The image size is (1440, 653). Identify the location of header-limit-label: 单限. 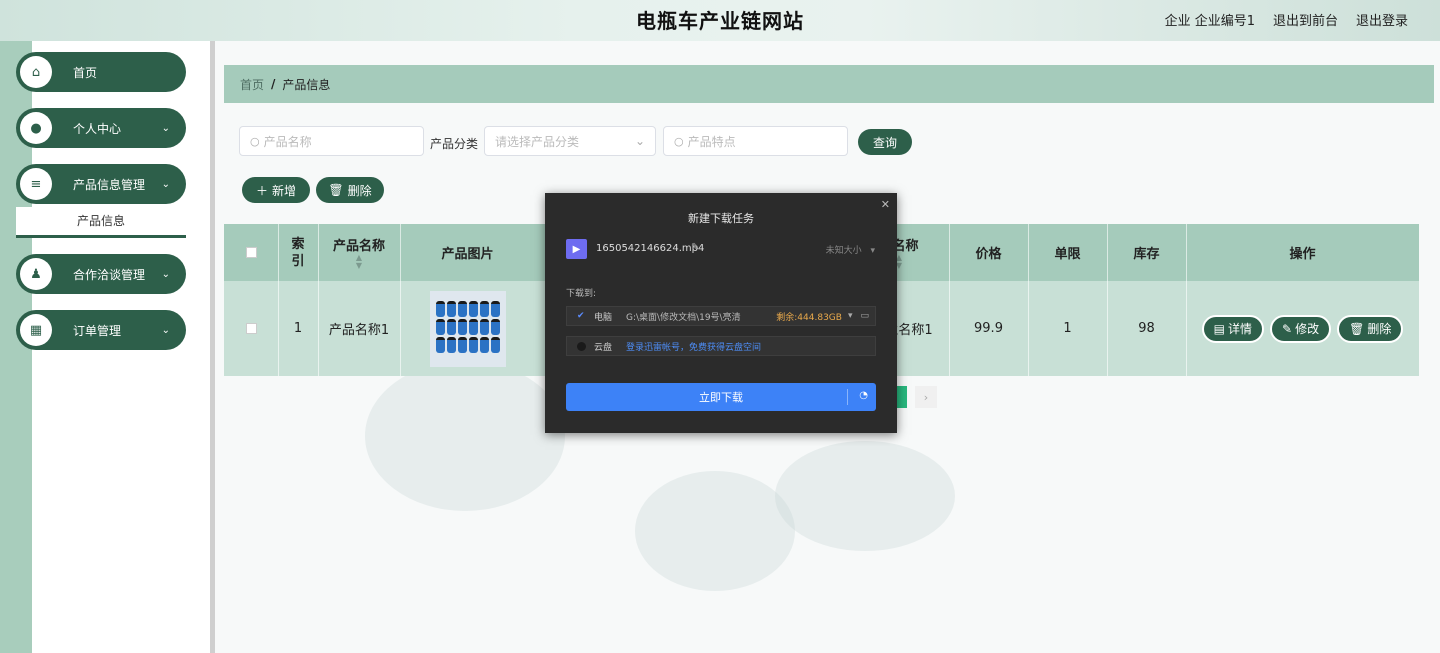
(1067, 254).